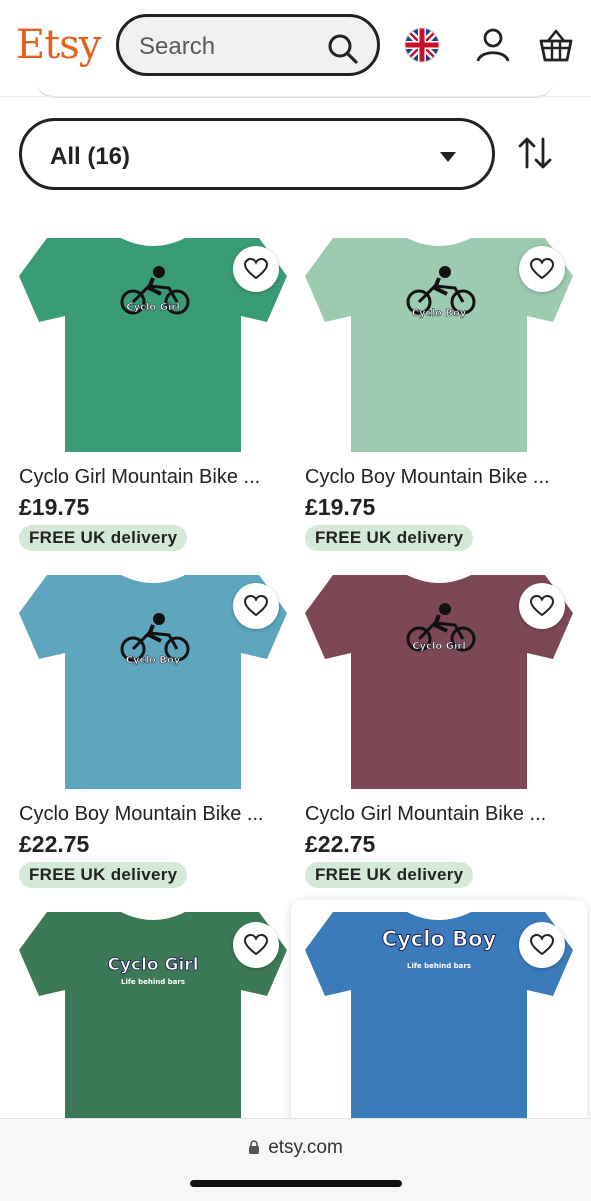 Image resolution: width=591 pixels, height=1201 pixels. Describe the element at coordinates (493, 45) in the screenshot. I see `account-icon` at that location.